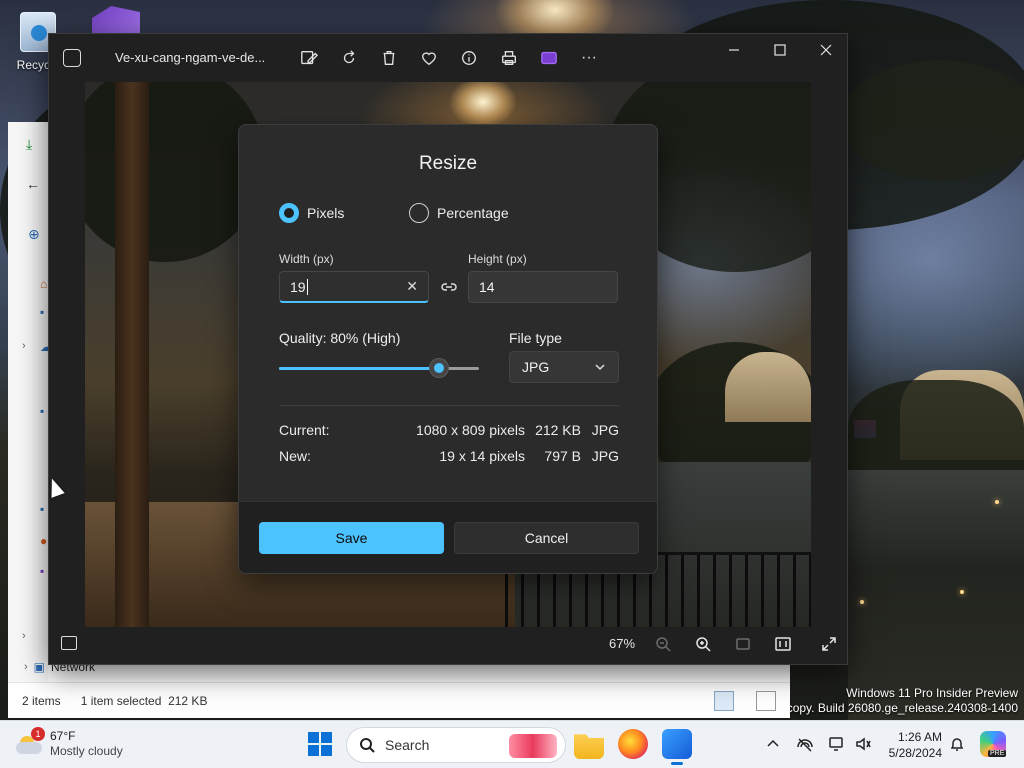 The height and width of the screenshot is (768, 1024). What do you see at coordinates (306, 259) in the screenshot?
I see `width-label: Width (px)` at bounding box center [306, 259].